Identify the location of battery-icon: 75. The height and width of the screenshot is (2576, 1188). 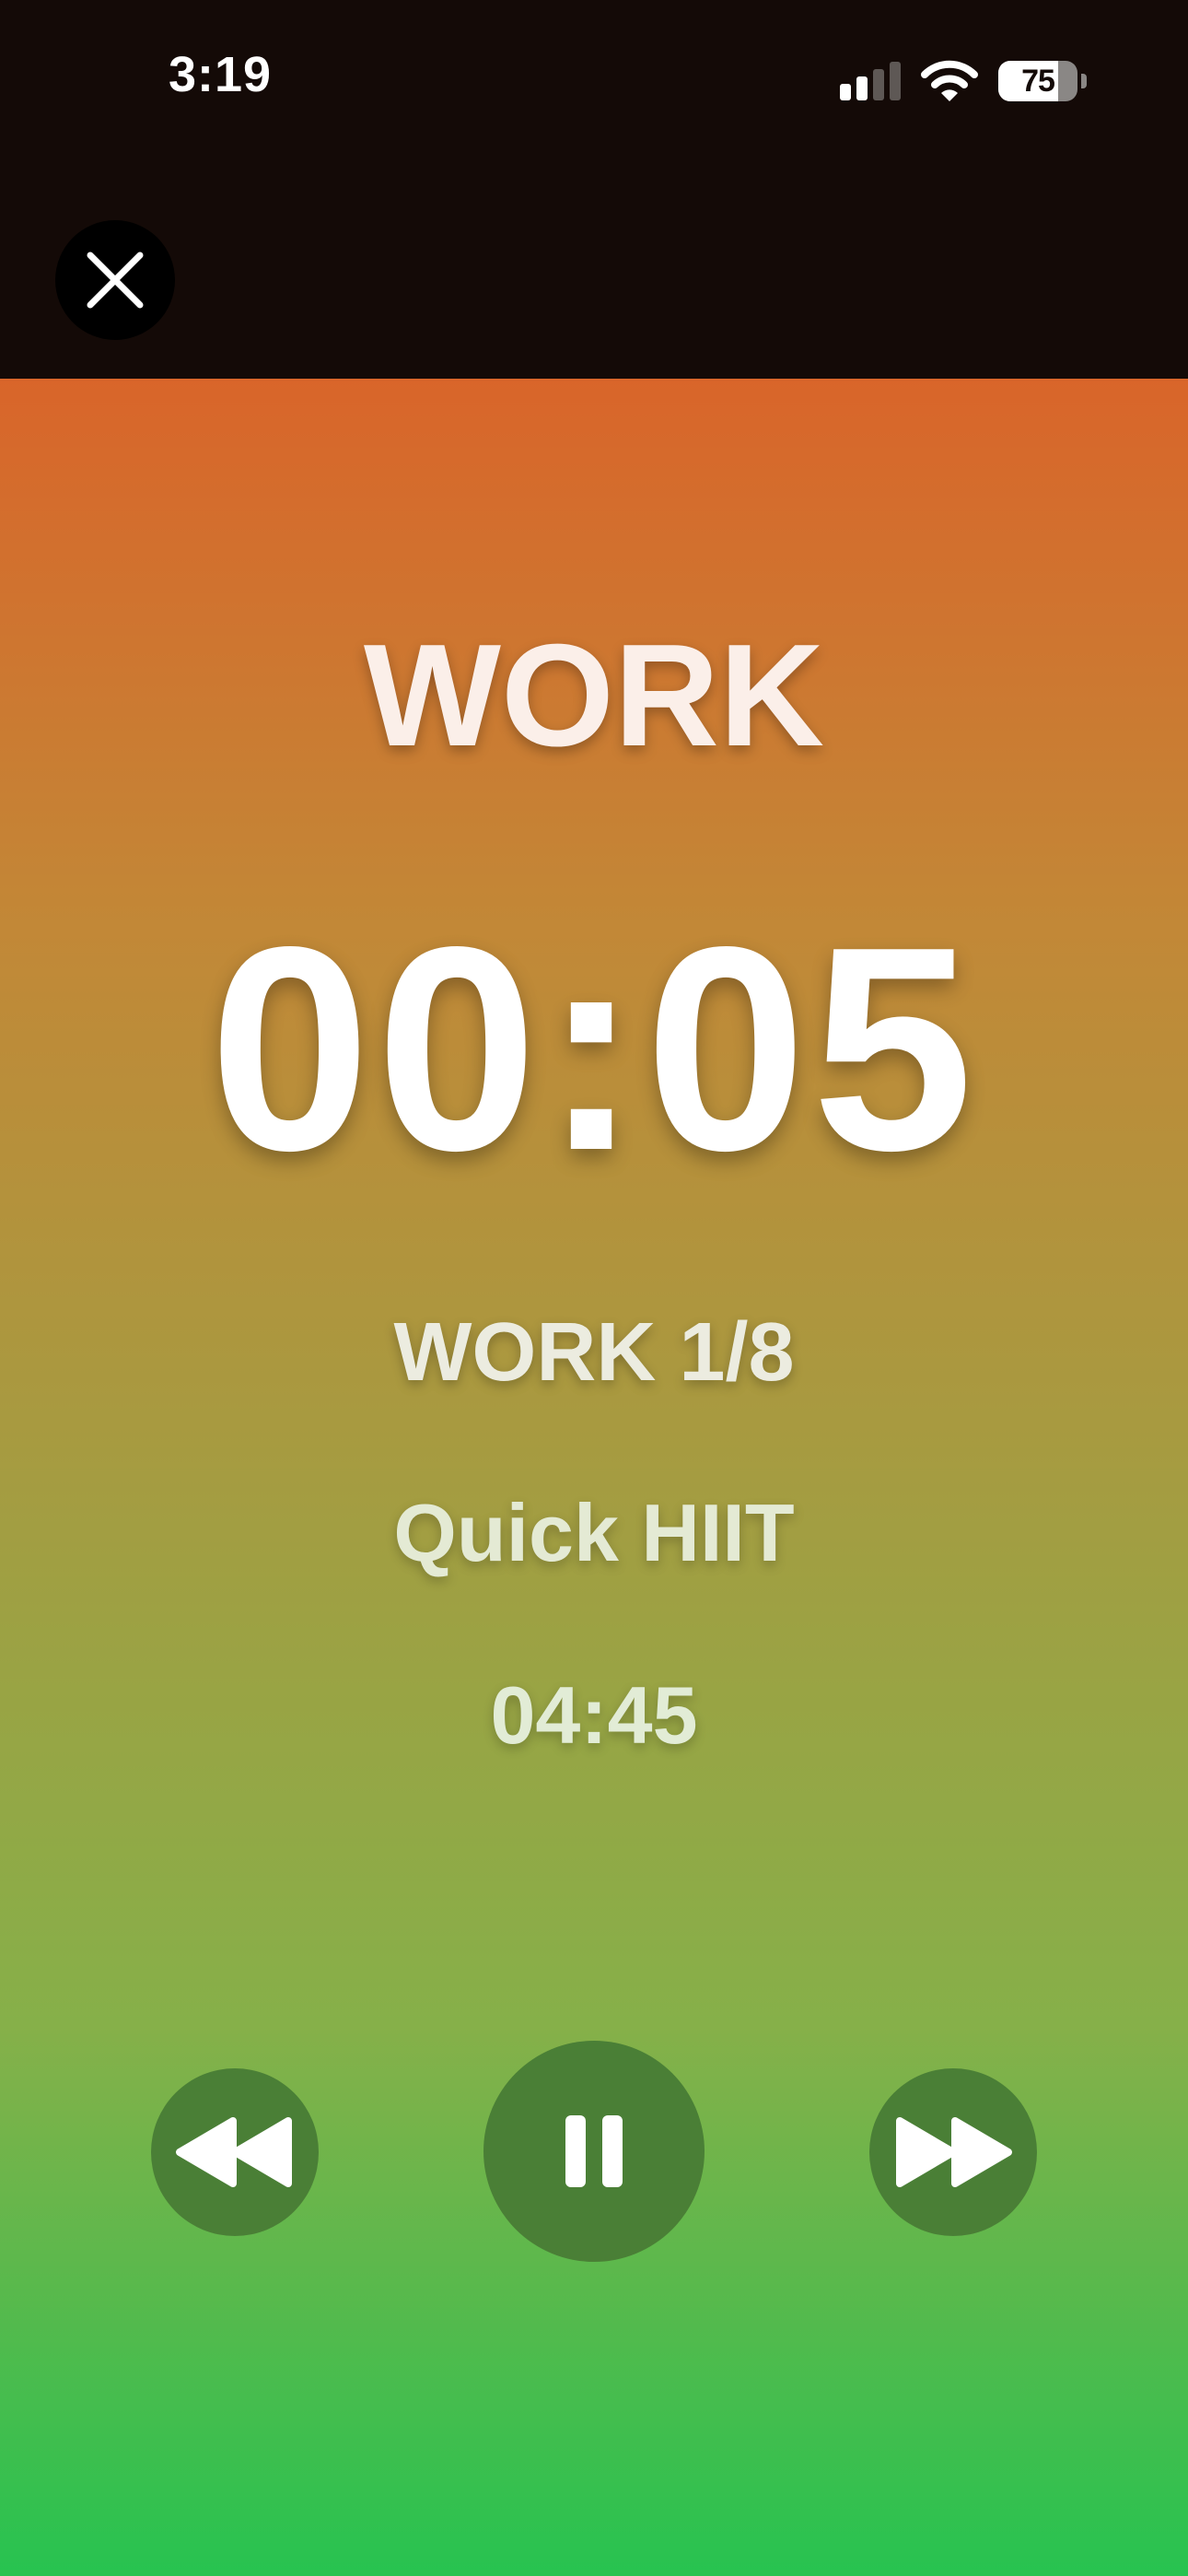
(1042, 81).